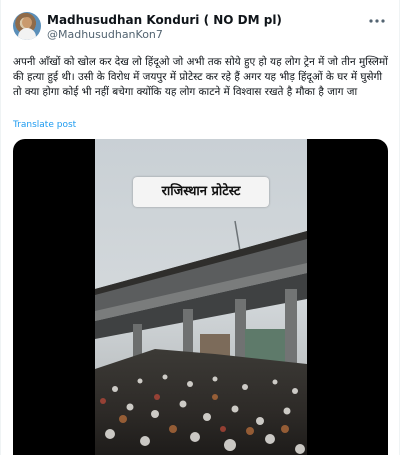 The height and width of the screenshot is (455, 400). What do you see at coordinates (27, 22) in the screenshot?
I see `avatar-head` at bounding box center [27, 22].